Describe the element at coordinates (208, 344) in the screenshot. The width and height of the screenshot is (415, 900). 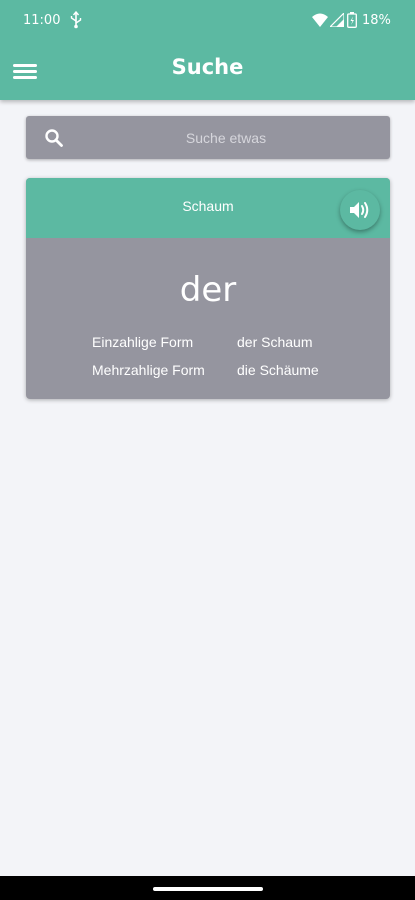
I see `form-row-singular: Einzahlige Form der Schaum` at that location.